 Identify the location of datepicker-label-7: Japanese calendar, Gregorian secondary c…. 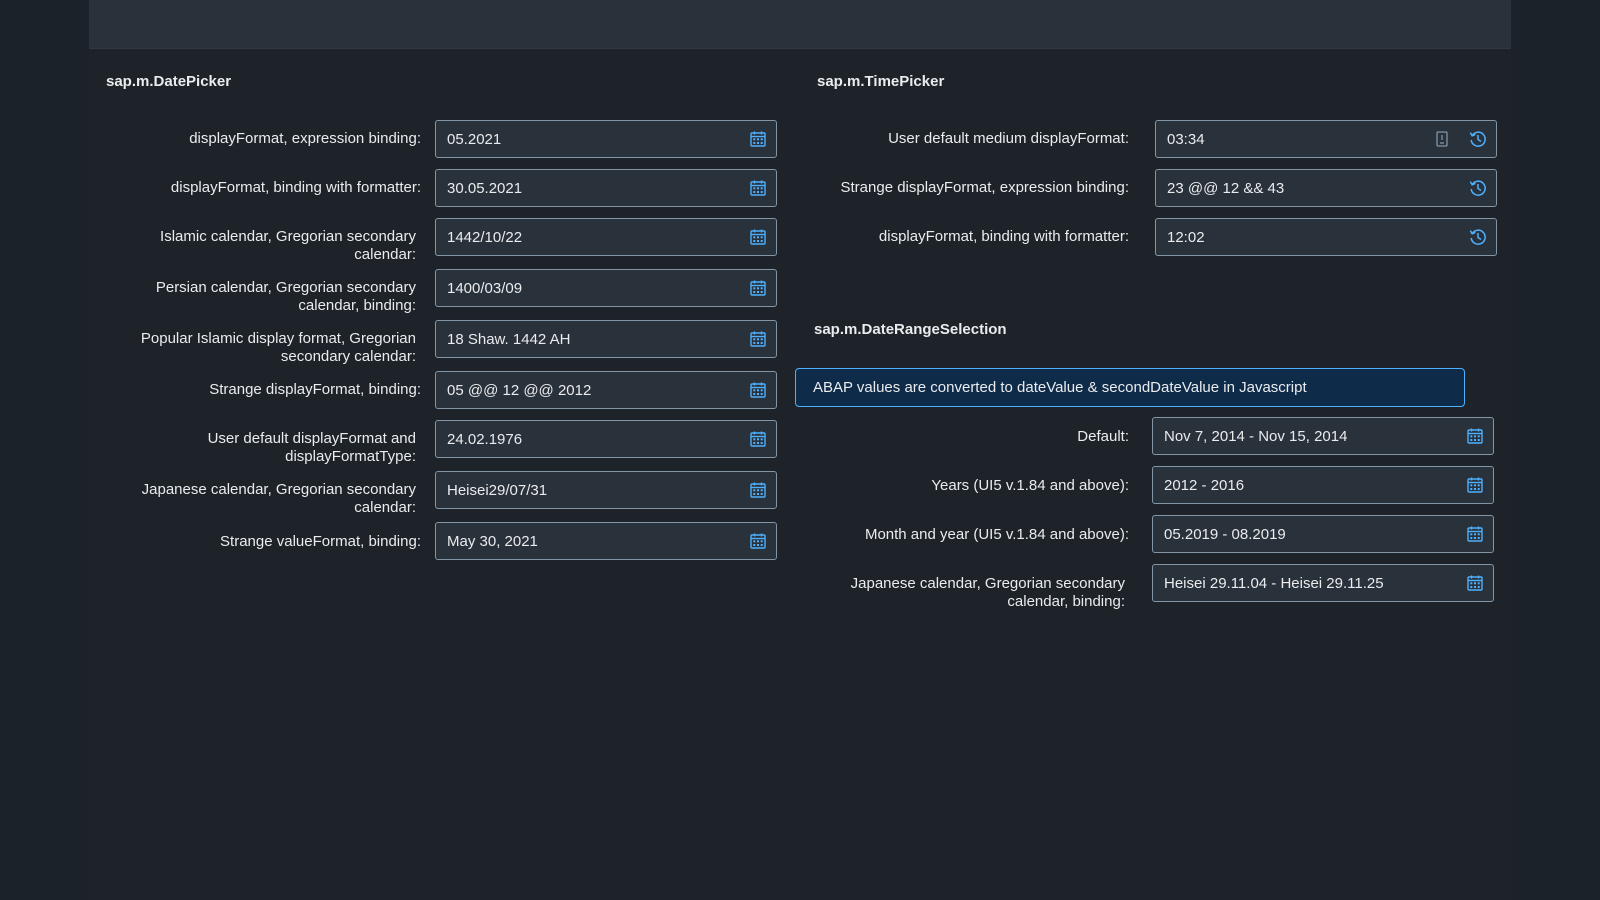
(278, 498).